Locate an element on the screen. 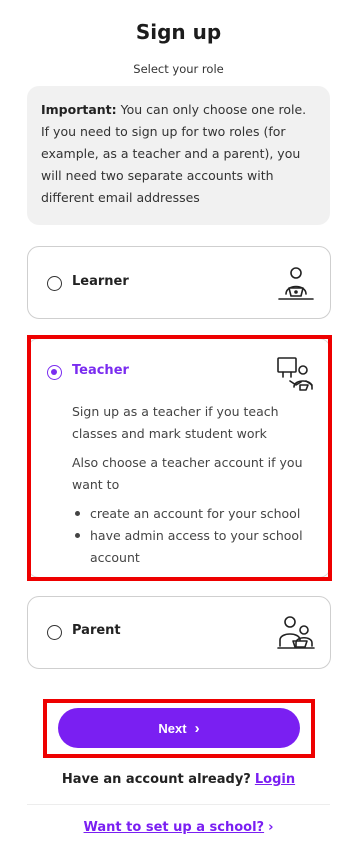 Image resolution: width=357 pixels, height=858 pixels. login-prompt: Have an account already? Login is located at coordinates (178, 779).